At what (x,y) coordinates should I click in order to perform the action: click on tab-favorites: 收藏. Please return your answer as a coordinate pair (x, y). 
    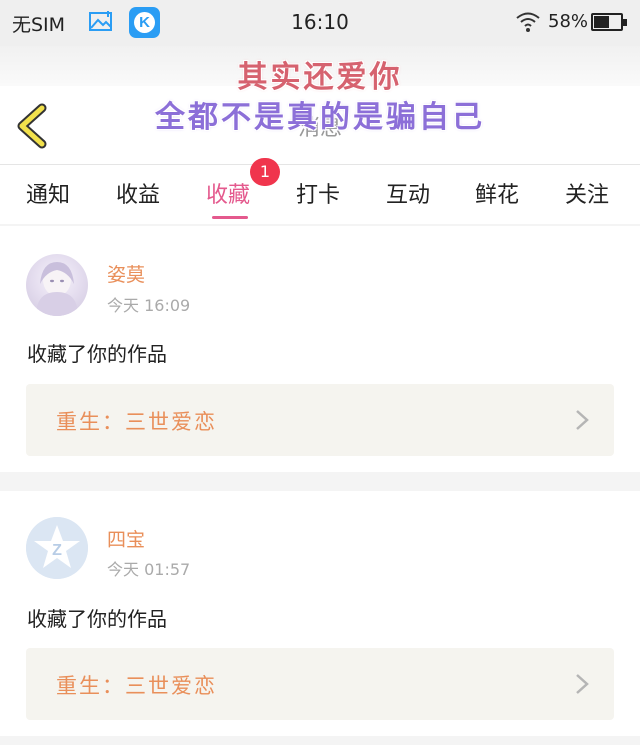
    Looking at the image, I should click on (228, 193).